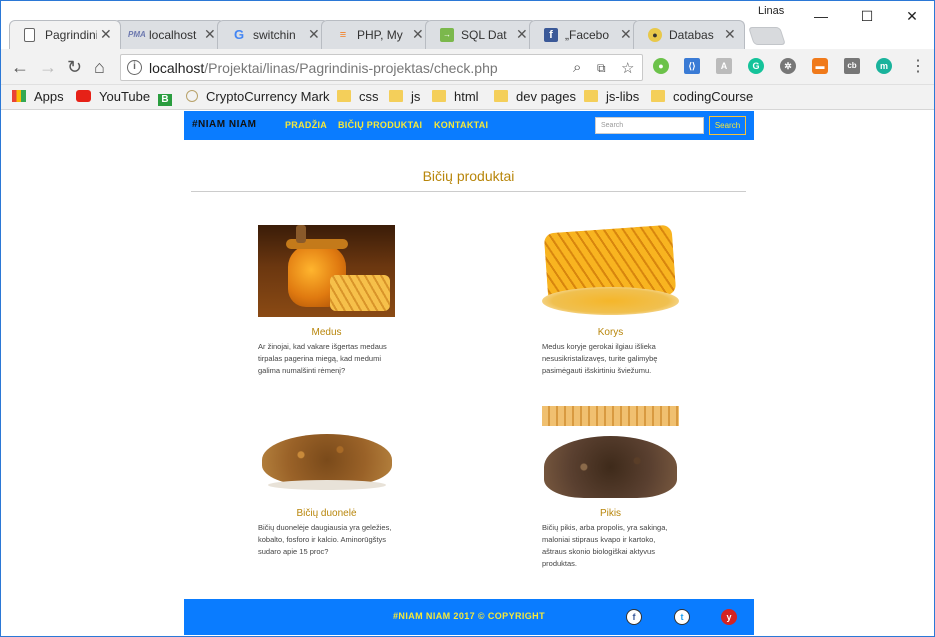 The height and width of the screenshot is (637, 935). What do you see at coordinates (661, 66) in the screenshot?
I see `extension-icon: ●` at bounding box center [661, 66].